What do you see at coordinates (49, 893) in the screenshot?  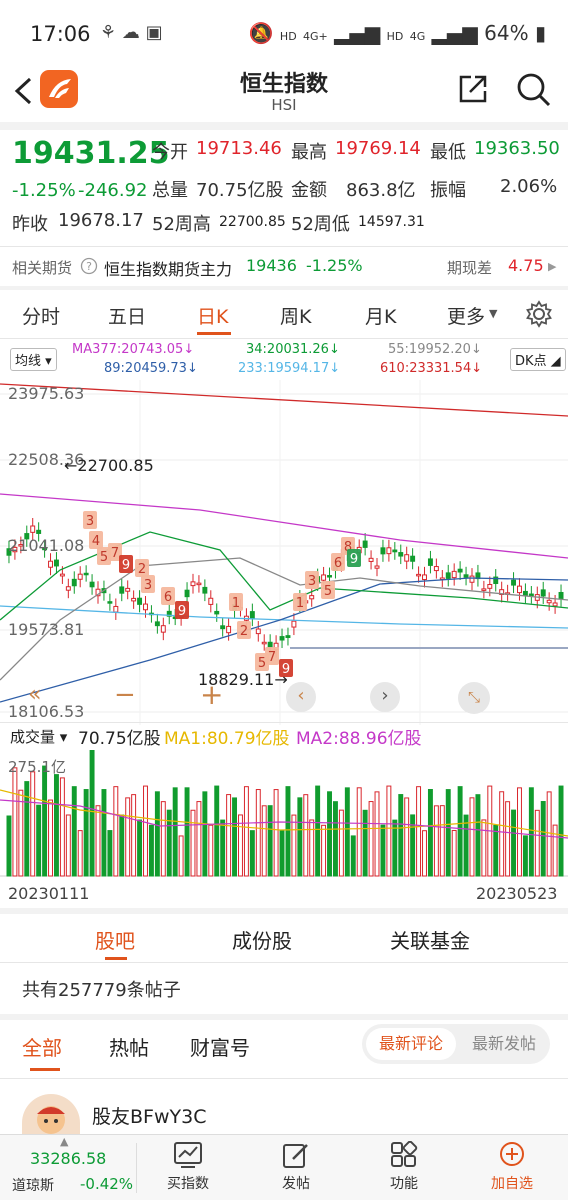 I see `x-start-date: 20230111` at bounding box center [49, 893].